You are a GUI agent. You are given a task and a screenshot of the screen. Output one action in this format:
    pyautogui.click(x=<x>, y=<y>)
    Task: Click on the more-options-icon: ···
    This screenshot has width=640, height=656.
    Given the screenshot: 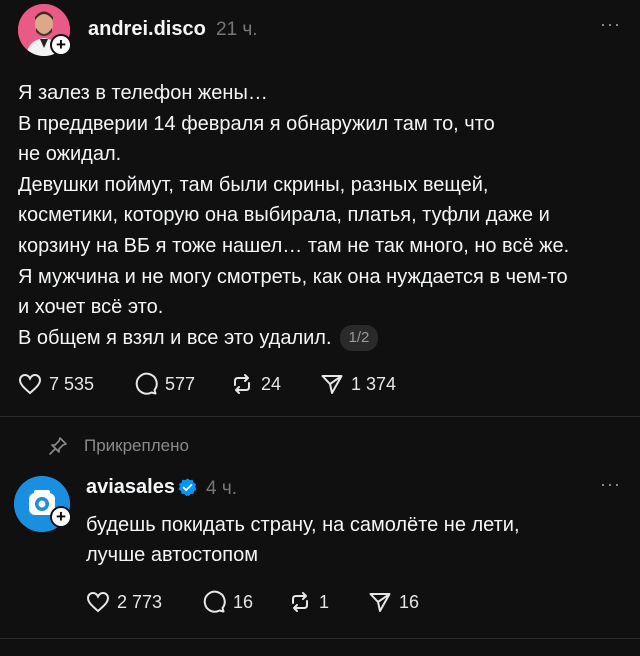 What is the action you would take?
    pyautogui.click(x=610, y=24)
    